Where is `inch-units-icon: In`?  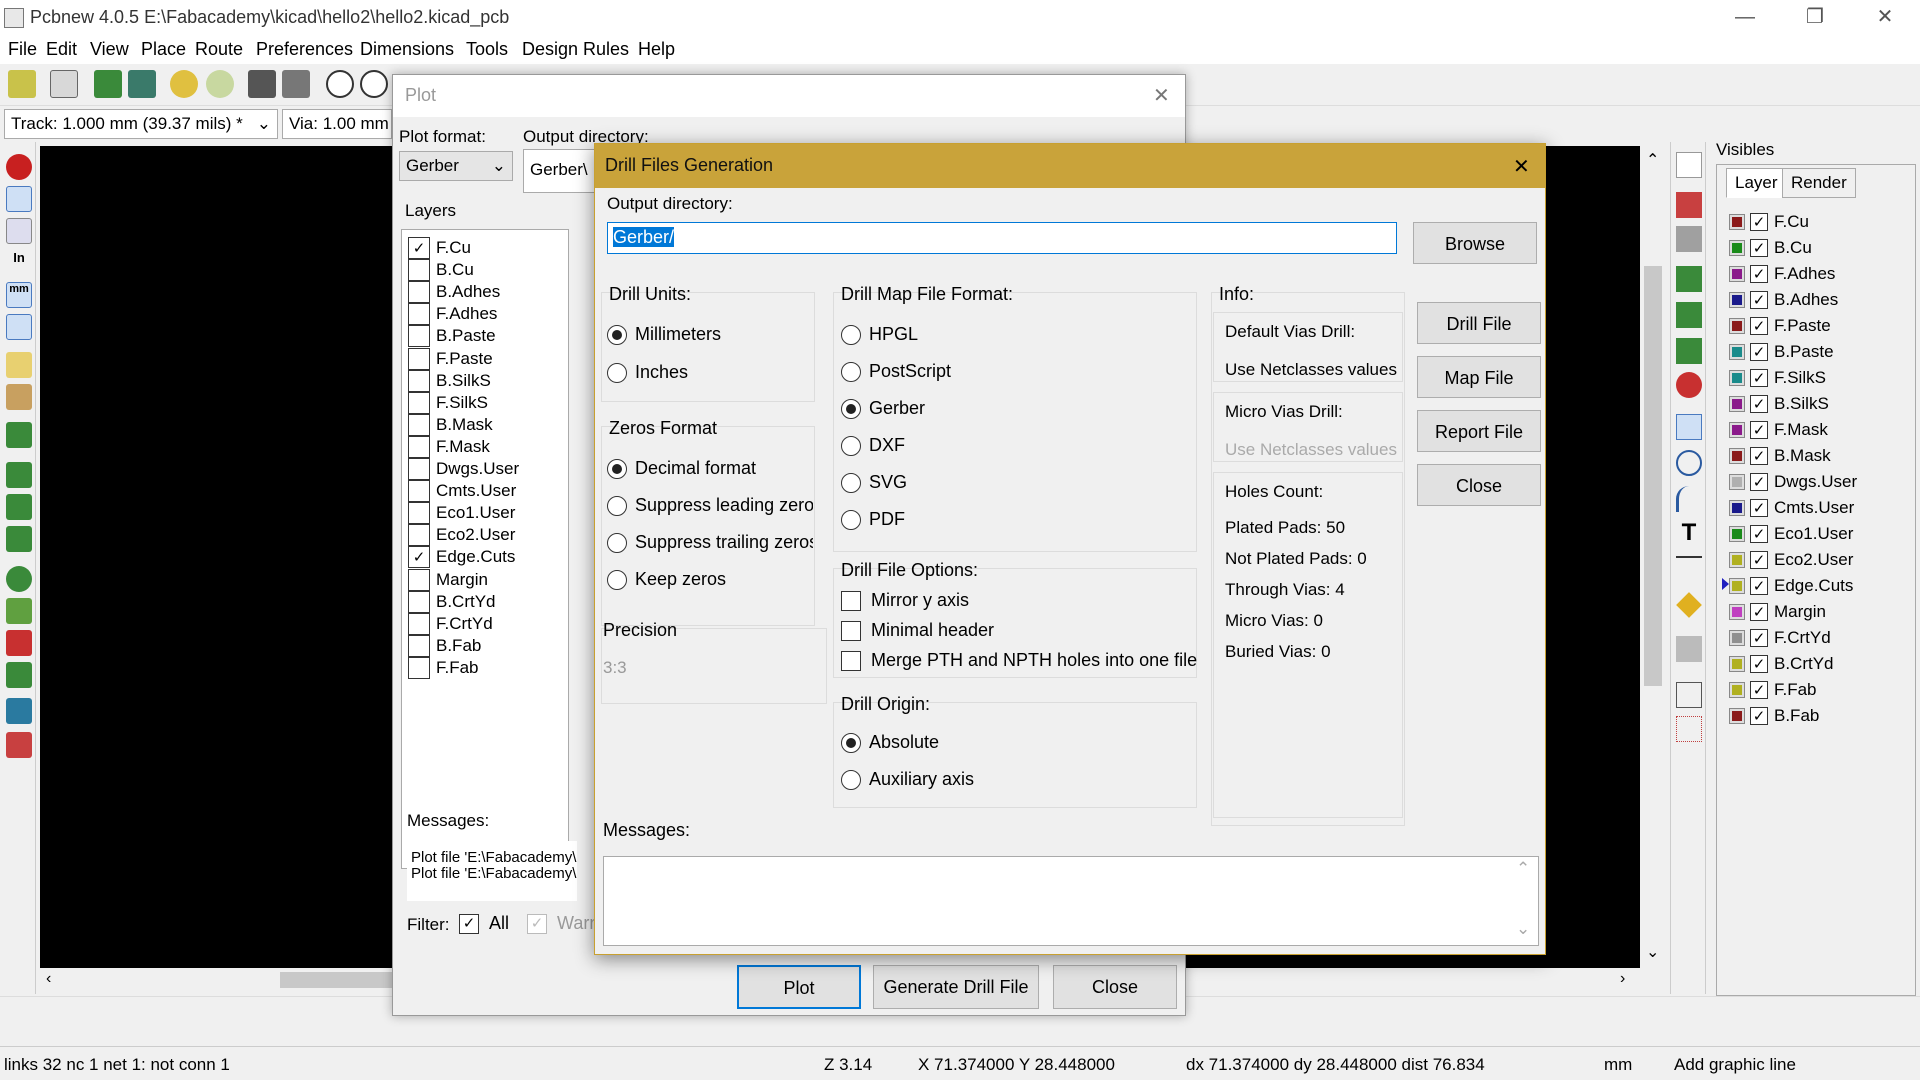
inch-units-icon: In is located at coordinates (19, 263).